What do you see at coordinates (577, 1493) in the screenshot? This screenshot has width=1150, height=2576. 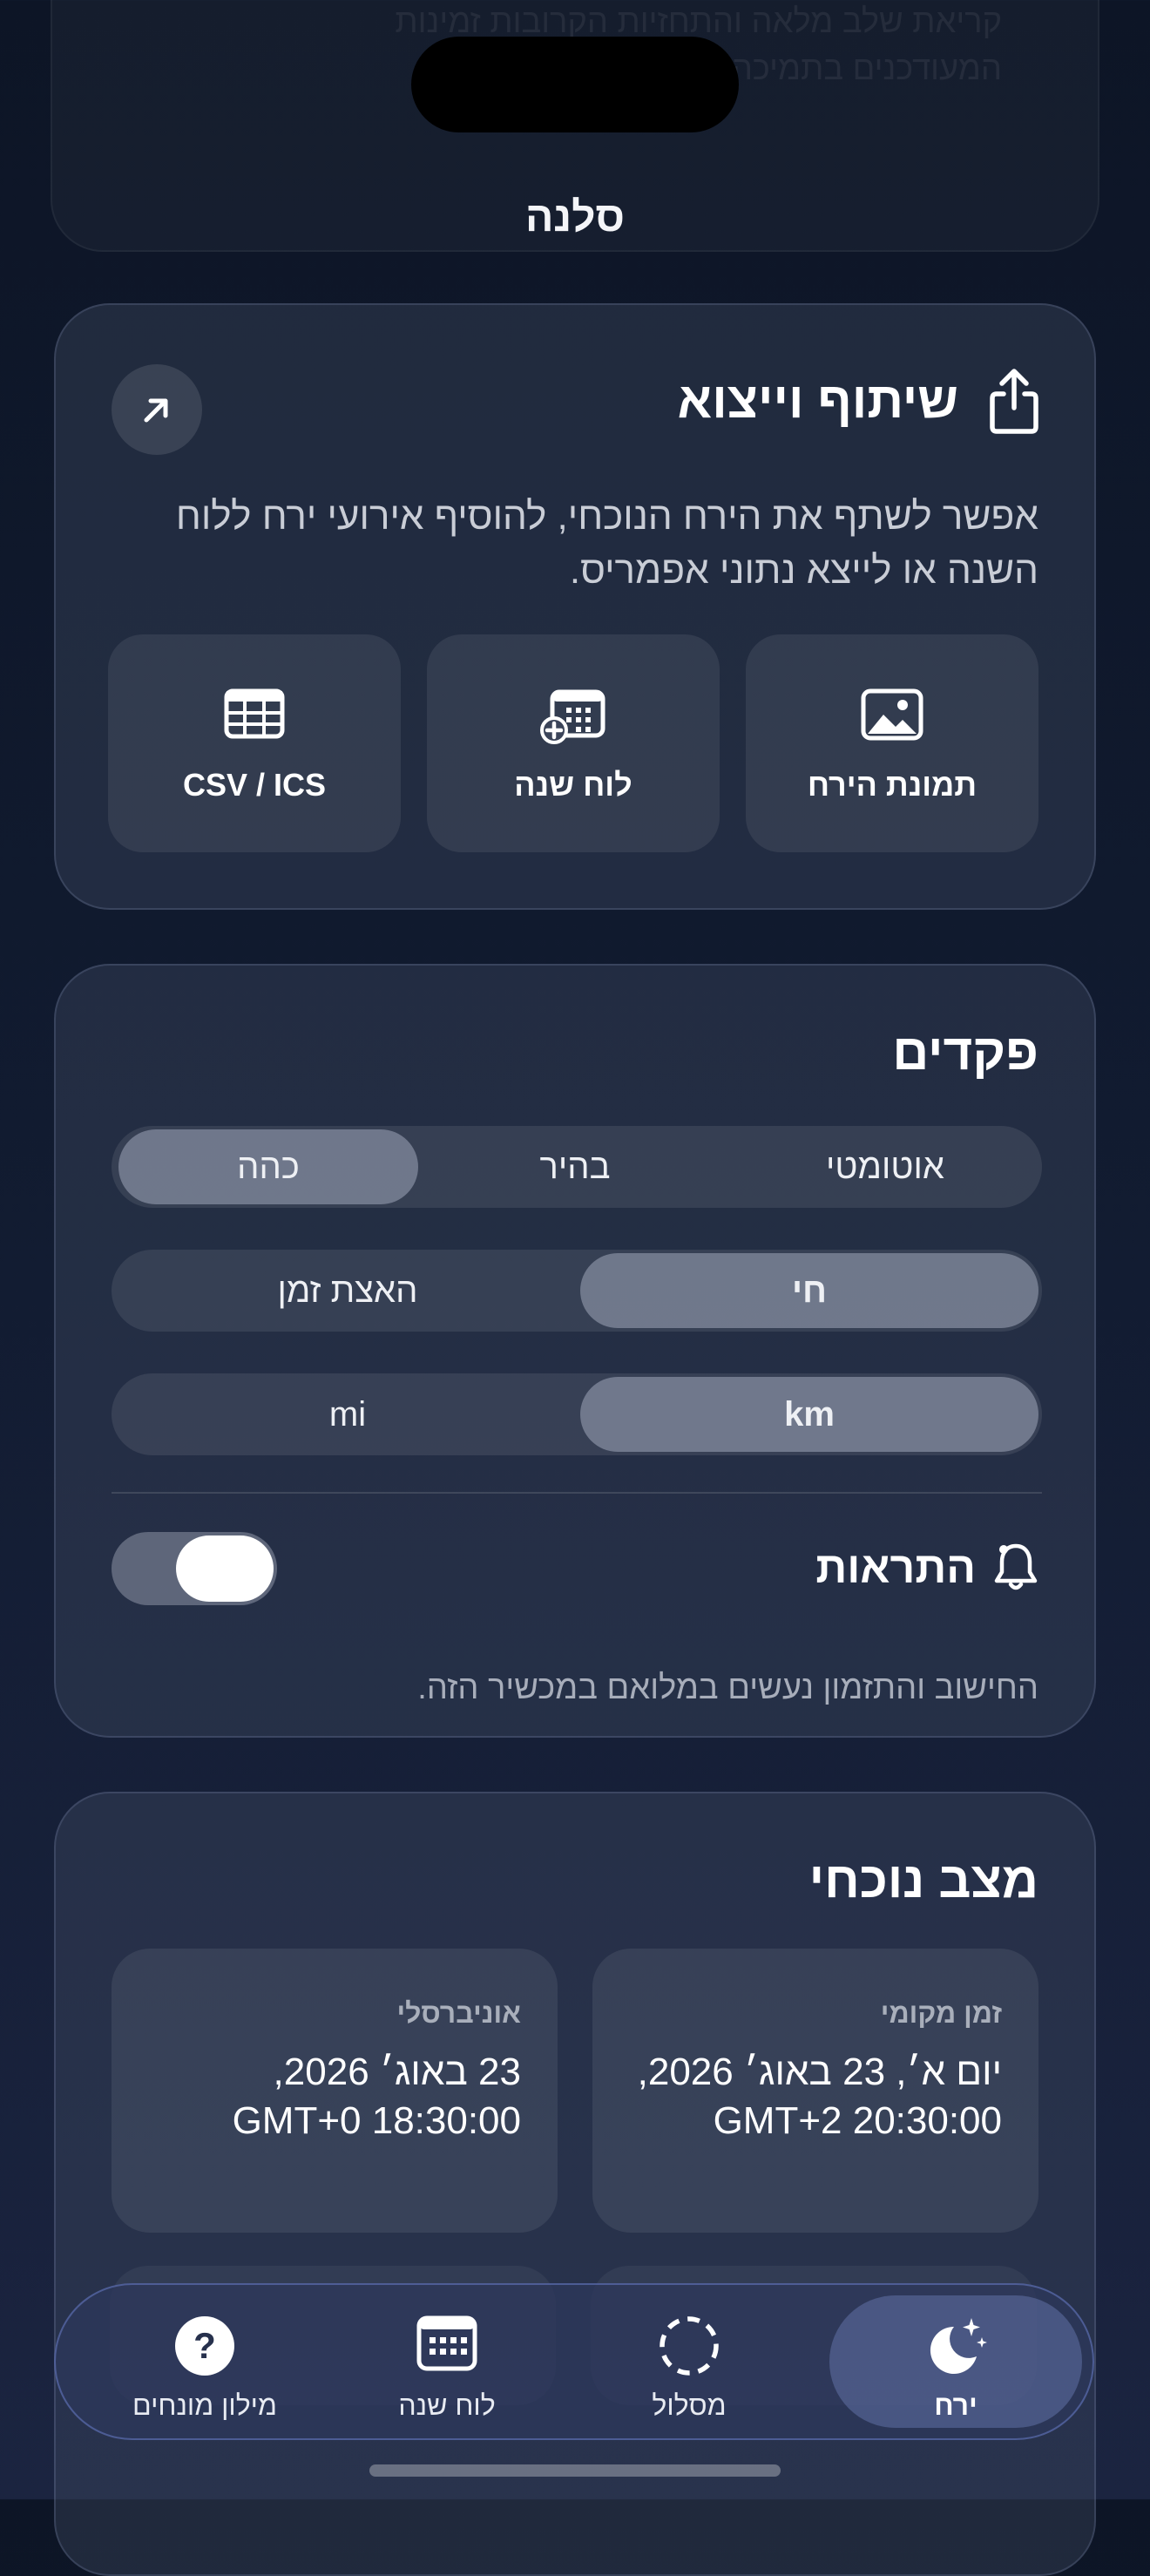 I see `divider` at bounding box center [577, 1493].